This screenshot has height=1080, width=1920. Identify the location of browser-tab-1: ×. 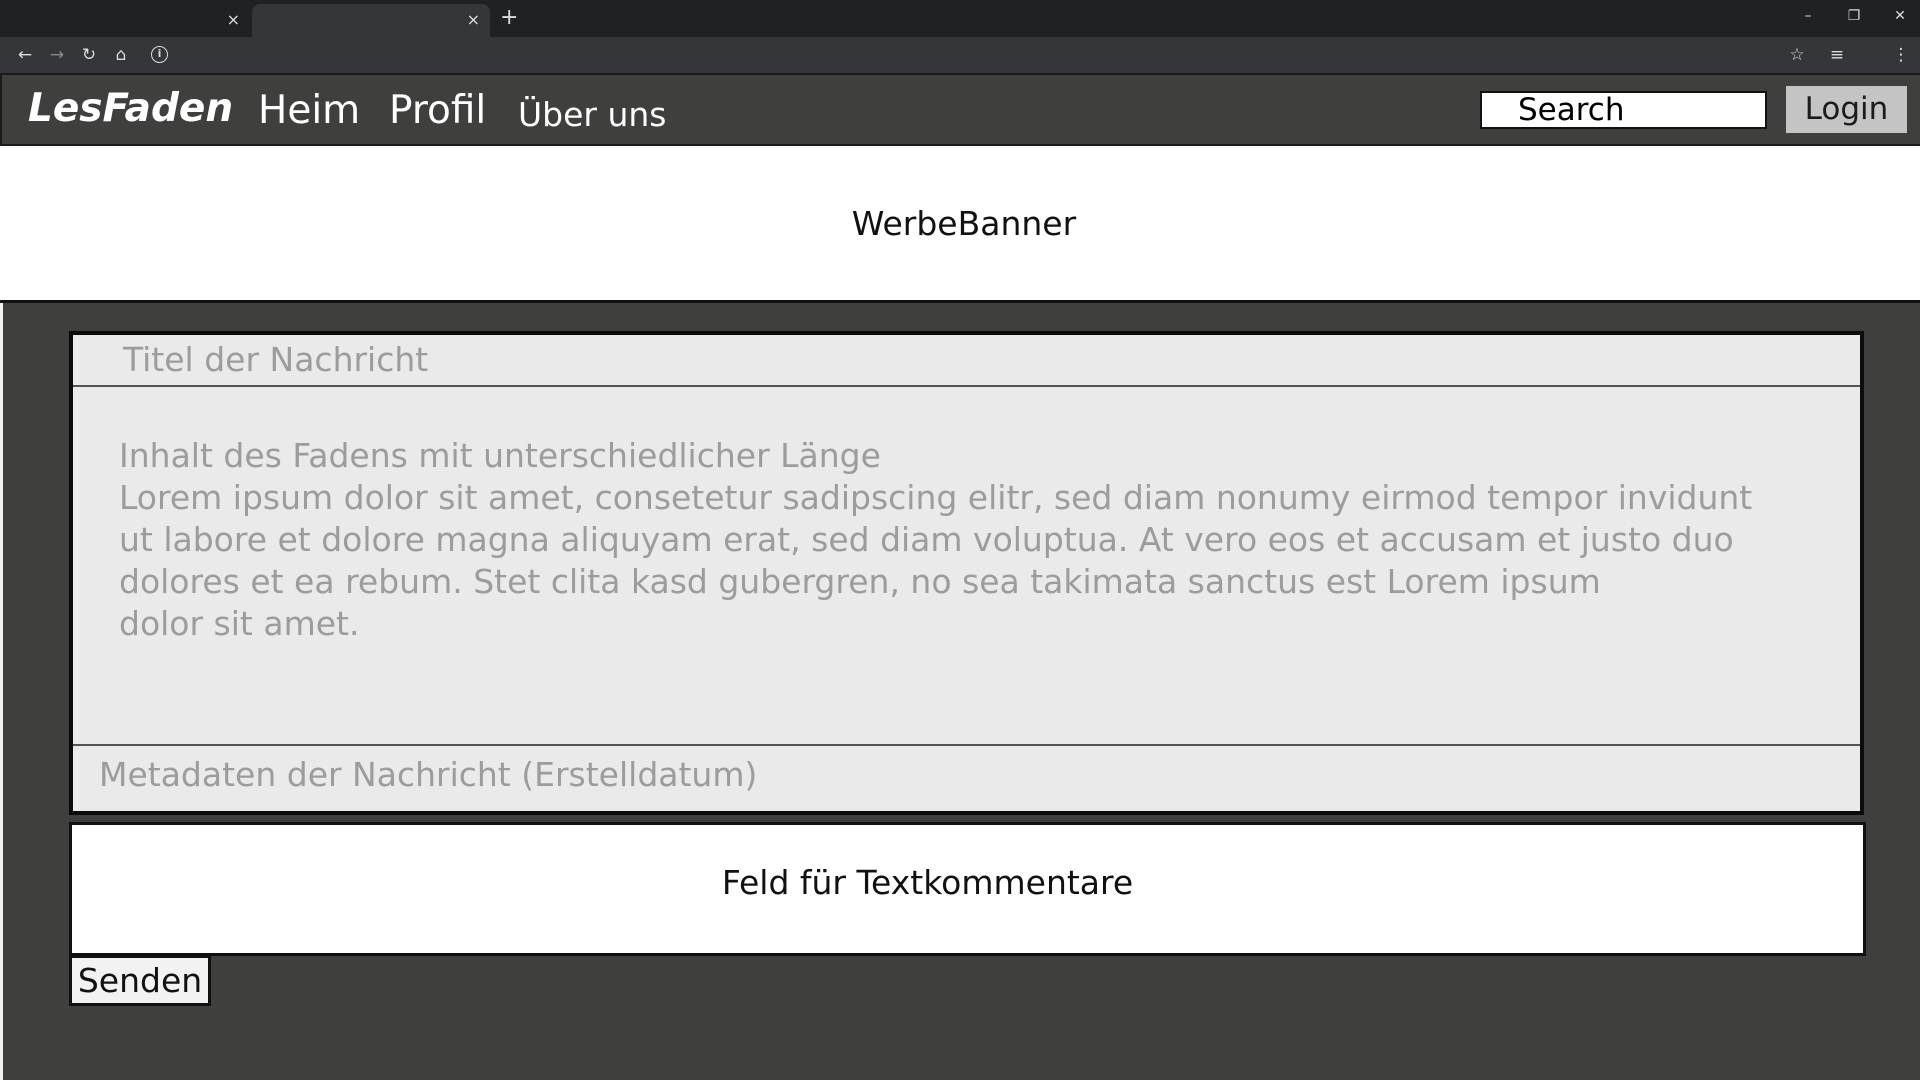
(125, 20).